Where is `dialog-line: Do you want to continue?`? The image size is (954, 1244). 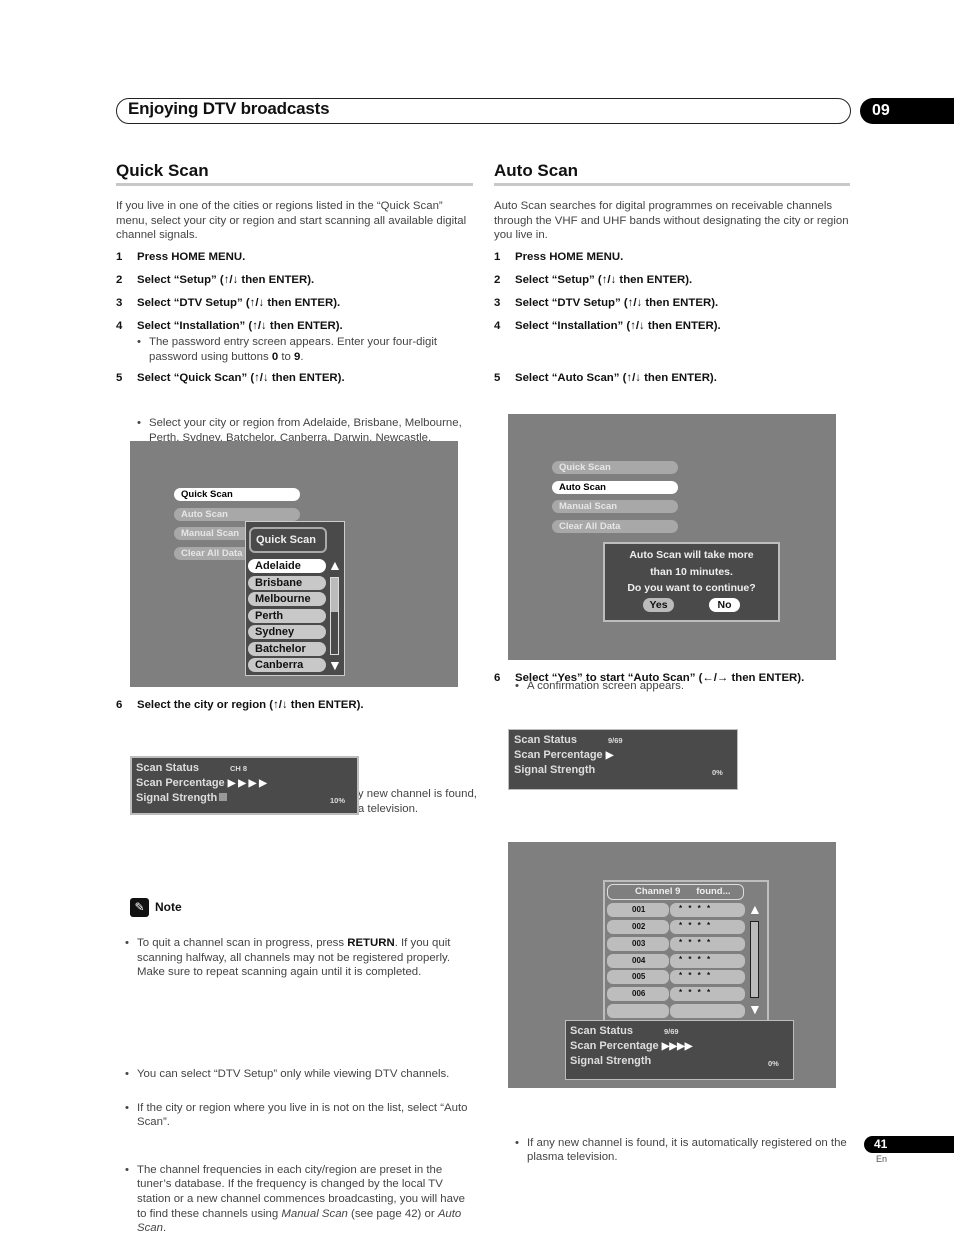 dialog-line: Do you want to continue? is located at coordinates (691, 588).